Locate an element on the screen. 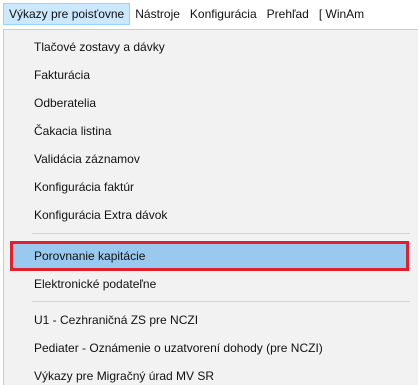 This screenshot has width=418, height=385. menu-item-tlacove-zostavy: Tlačové zostavy a dávky is located at coordinates (206, 47).